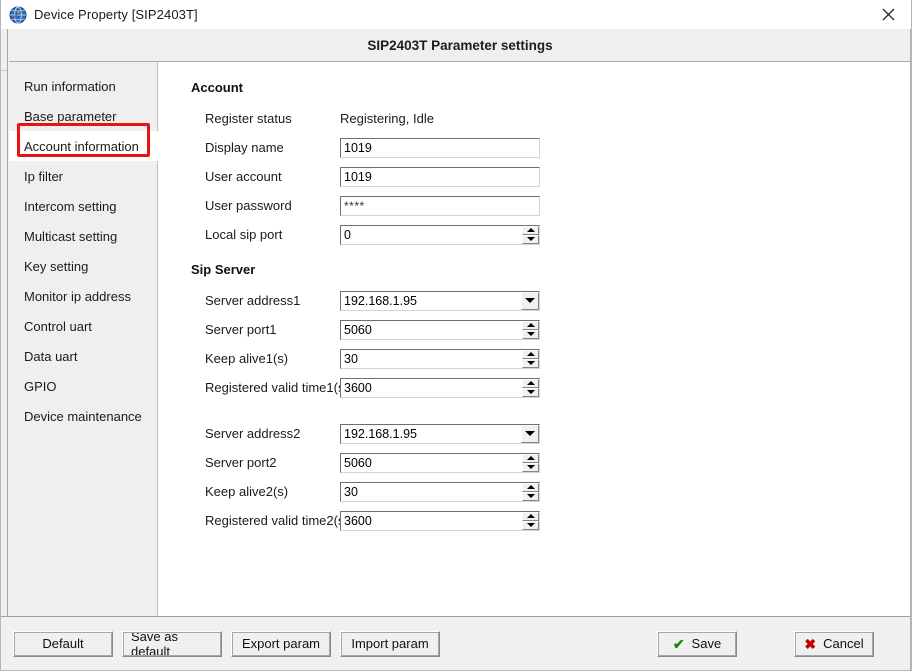 The height and width of the screenshot is (671, 912). I want to click on local-sip-port-value: 0, so click(347, 234).